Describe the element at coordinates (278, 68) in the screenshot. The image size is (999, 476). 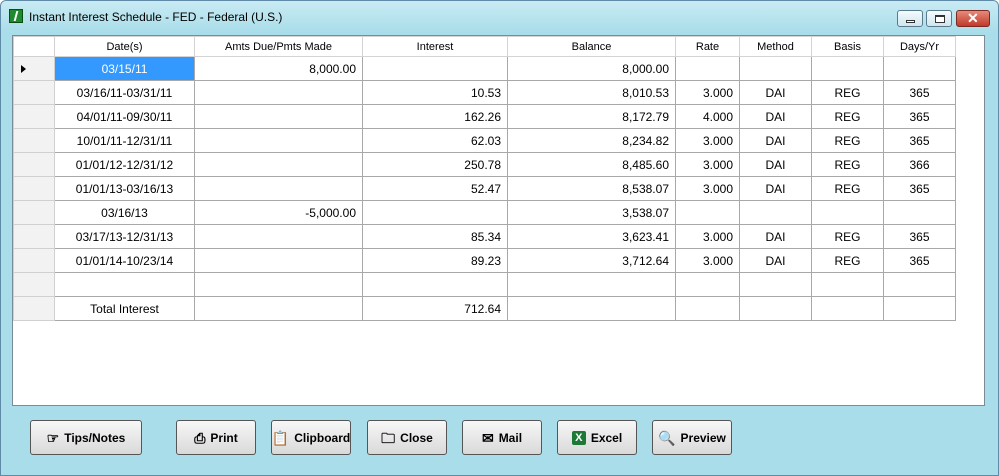
I see `amount-cell: 8,000.00` at that location.